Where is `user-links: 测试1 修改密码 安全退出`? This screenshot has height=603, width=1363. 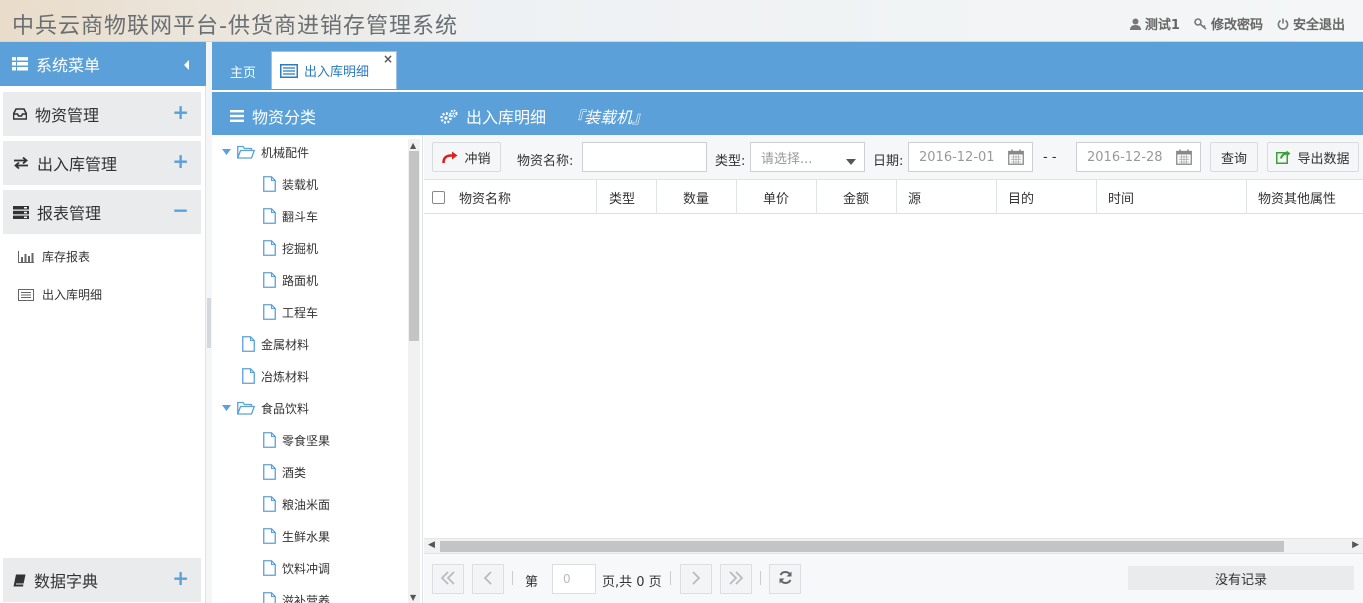
user-links: 测试1 修改密码 安全退出 is located at coordinates (1237, 23).